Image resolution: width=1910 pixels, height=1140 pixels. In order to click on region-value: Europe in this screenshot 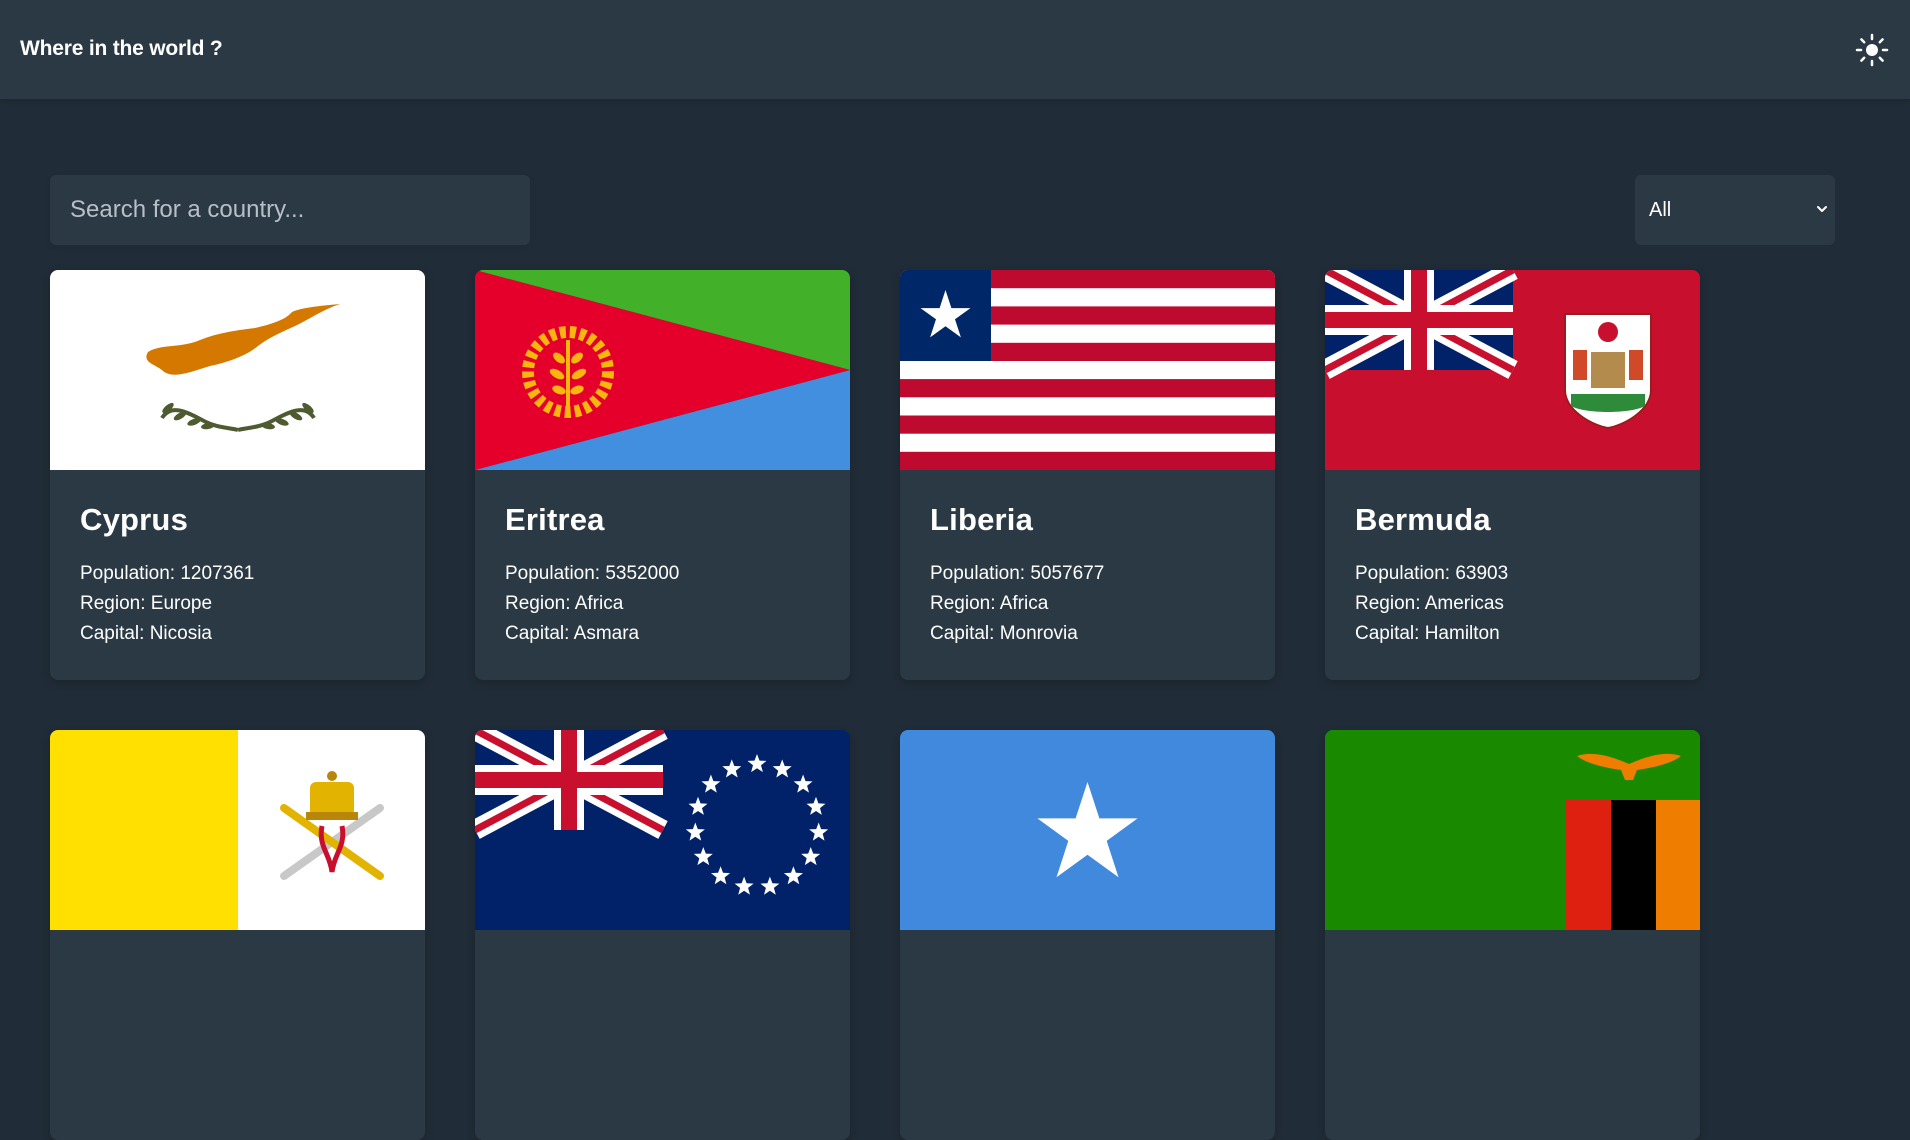, I will do `click(181, 603)`.